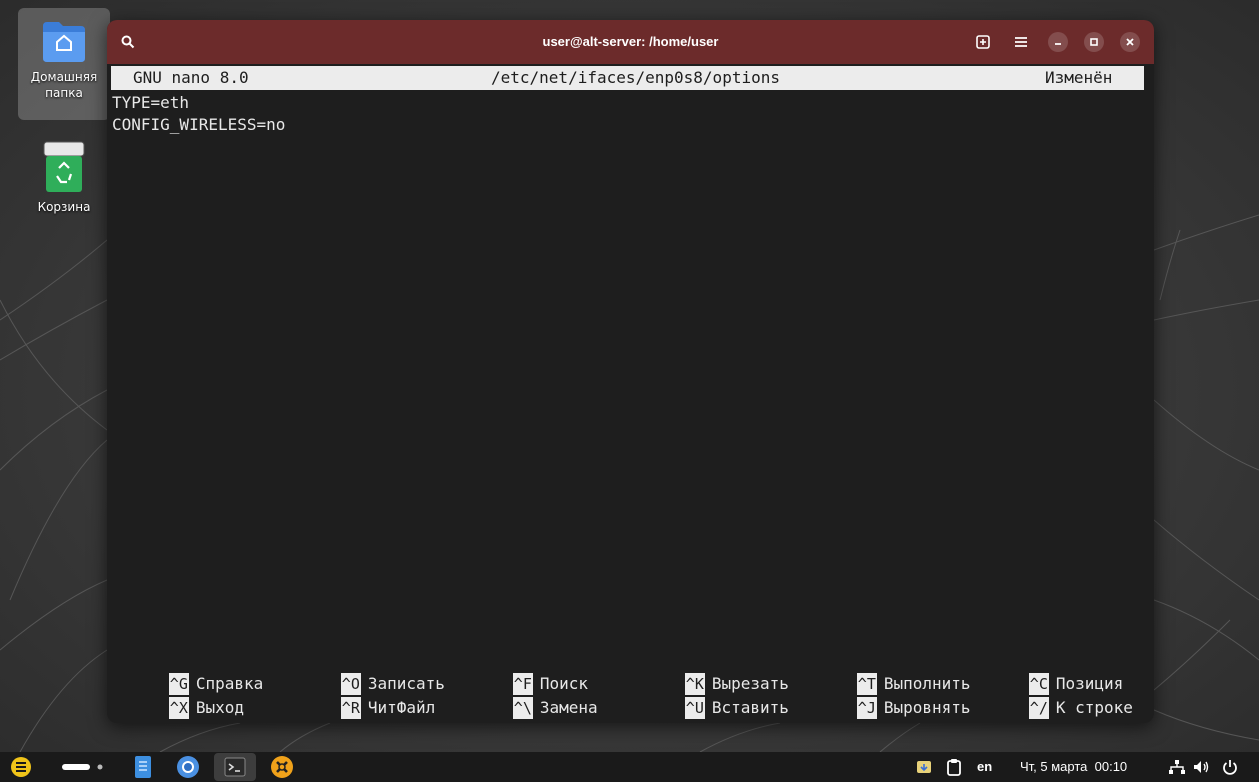 The width and height of the screenshot is (1259, 782). Describe the element at coordinates (198, 125) in the screenshot. I see `file-line-2: CONFIG_WIRELESS=no` at that location.